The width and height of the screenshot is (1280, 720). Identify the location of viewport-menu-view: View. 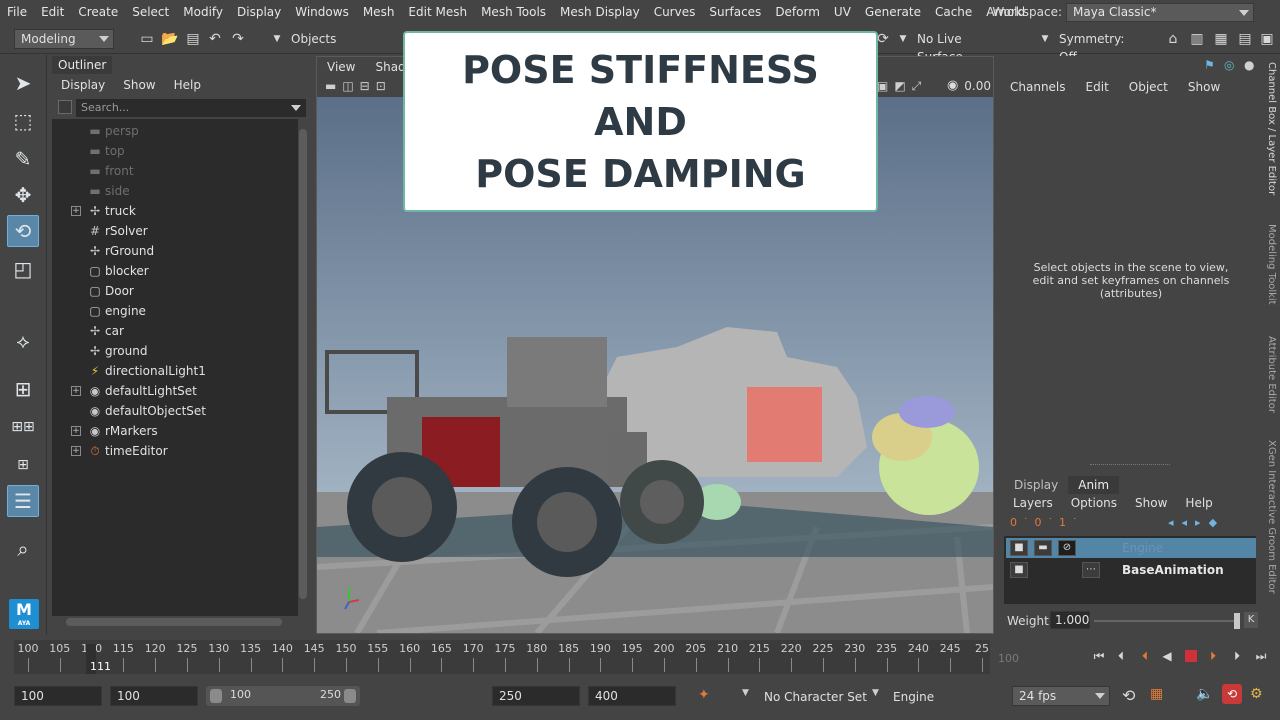
(341, 67).